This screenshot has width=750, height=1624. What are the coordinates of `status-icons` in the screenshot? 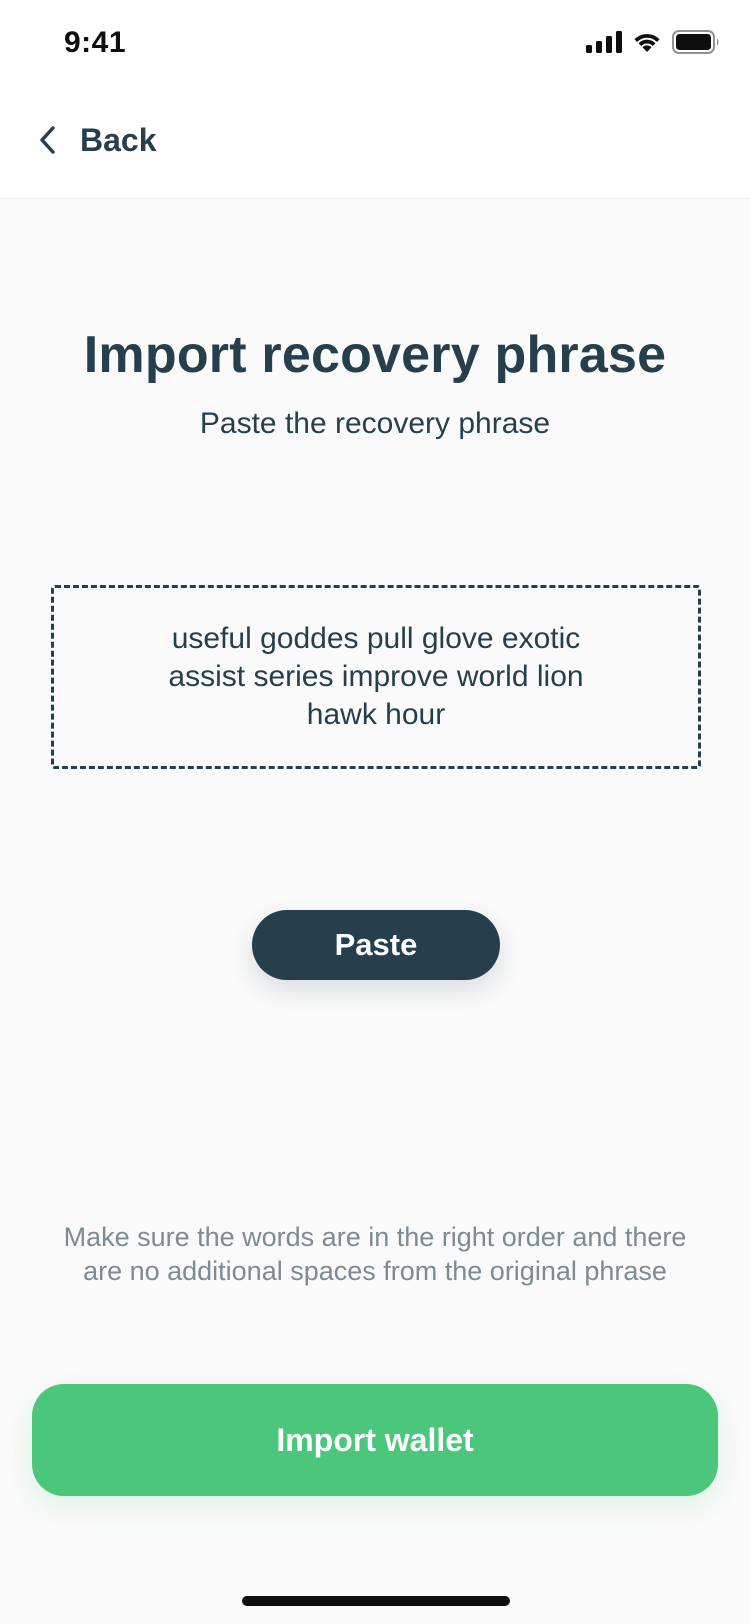 It's located at (653, 42).